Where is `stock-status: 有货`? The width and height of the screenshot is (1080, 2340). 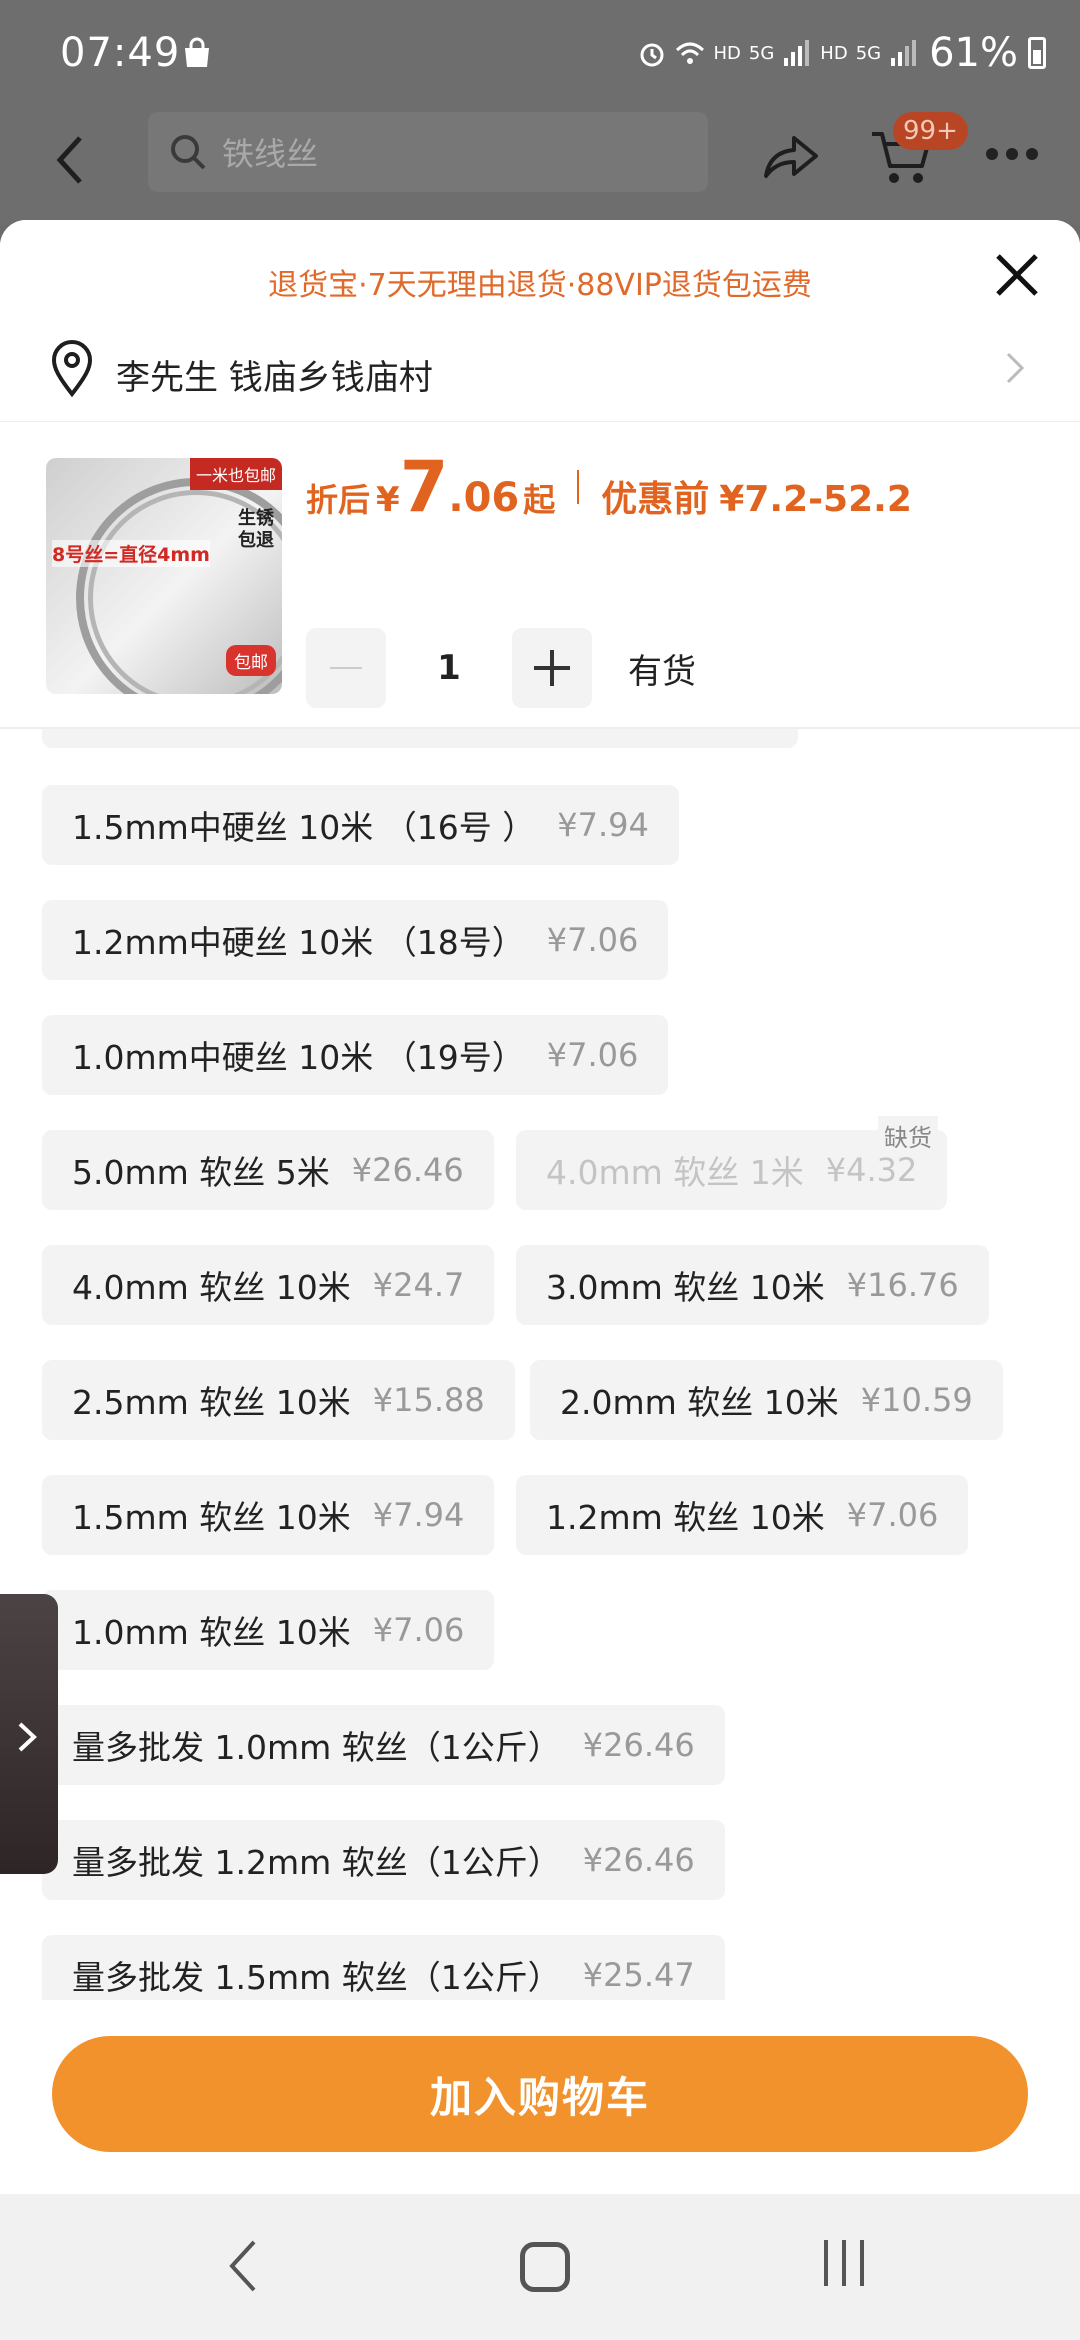
stock-status: 有货 is located at coordinates (662, 671).